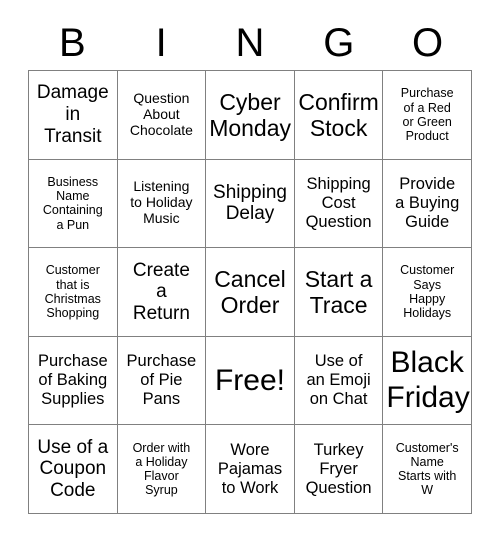  I want to click on bingo-cell-label: Question About Chocolate, so click(161, 113).